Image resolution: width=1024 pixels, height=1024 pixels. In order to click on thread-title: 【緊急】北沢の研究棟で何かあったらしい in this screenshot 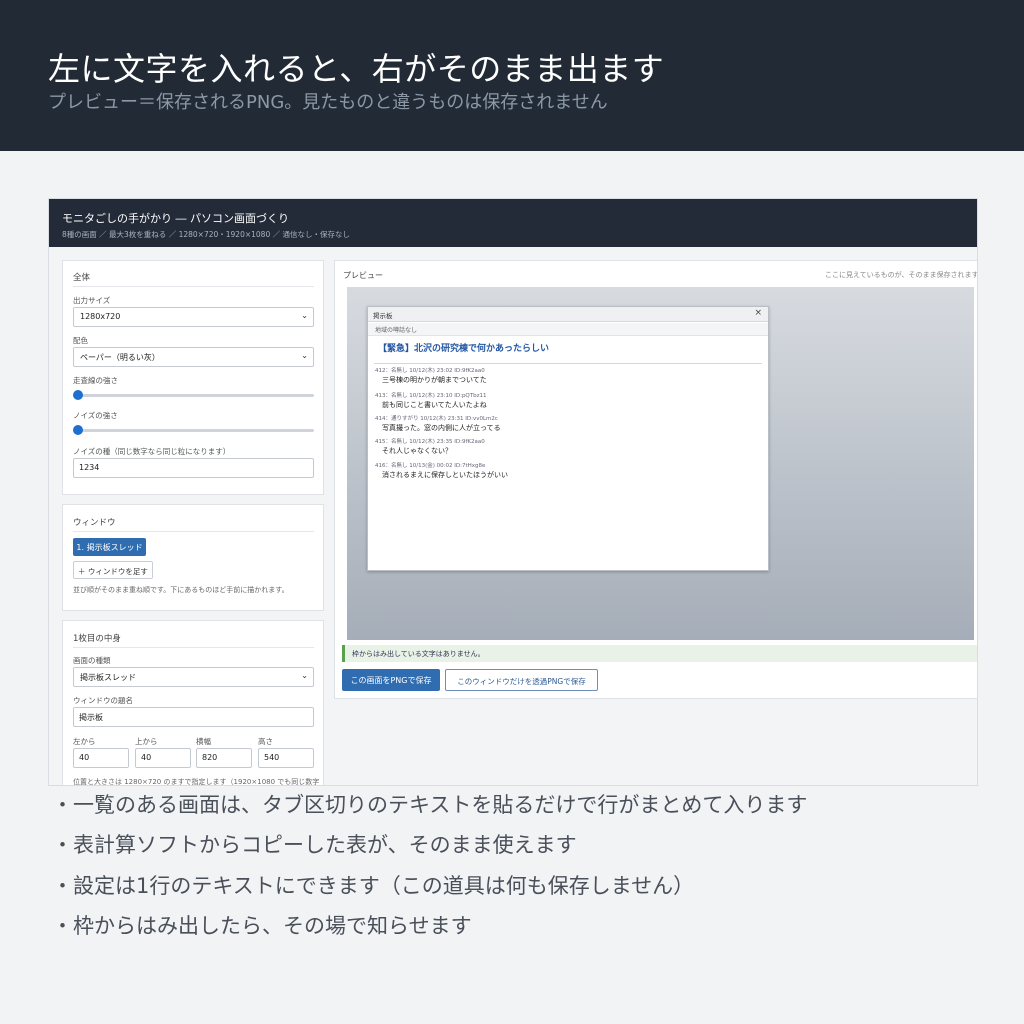, I will do `click(464, 349)`.